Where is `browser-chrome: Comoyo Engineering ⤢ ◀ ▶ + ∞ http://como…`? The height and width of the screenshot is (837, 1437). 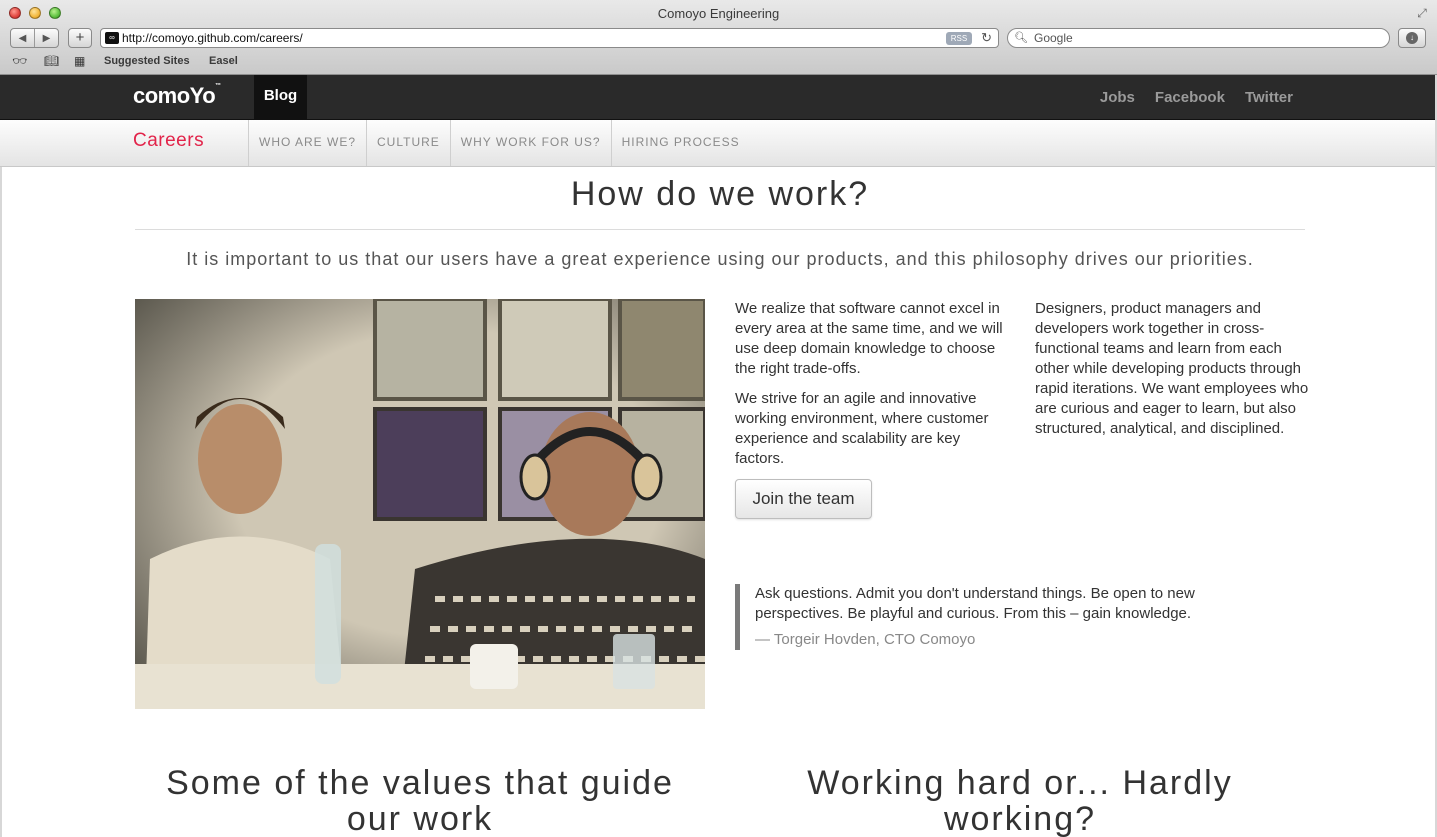 browser-chrome: Comoyo Engineering ⤢ ◀ ▶ + ∞ http://como… is located at coordinates (718, 37).